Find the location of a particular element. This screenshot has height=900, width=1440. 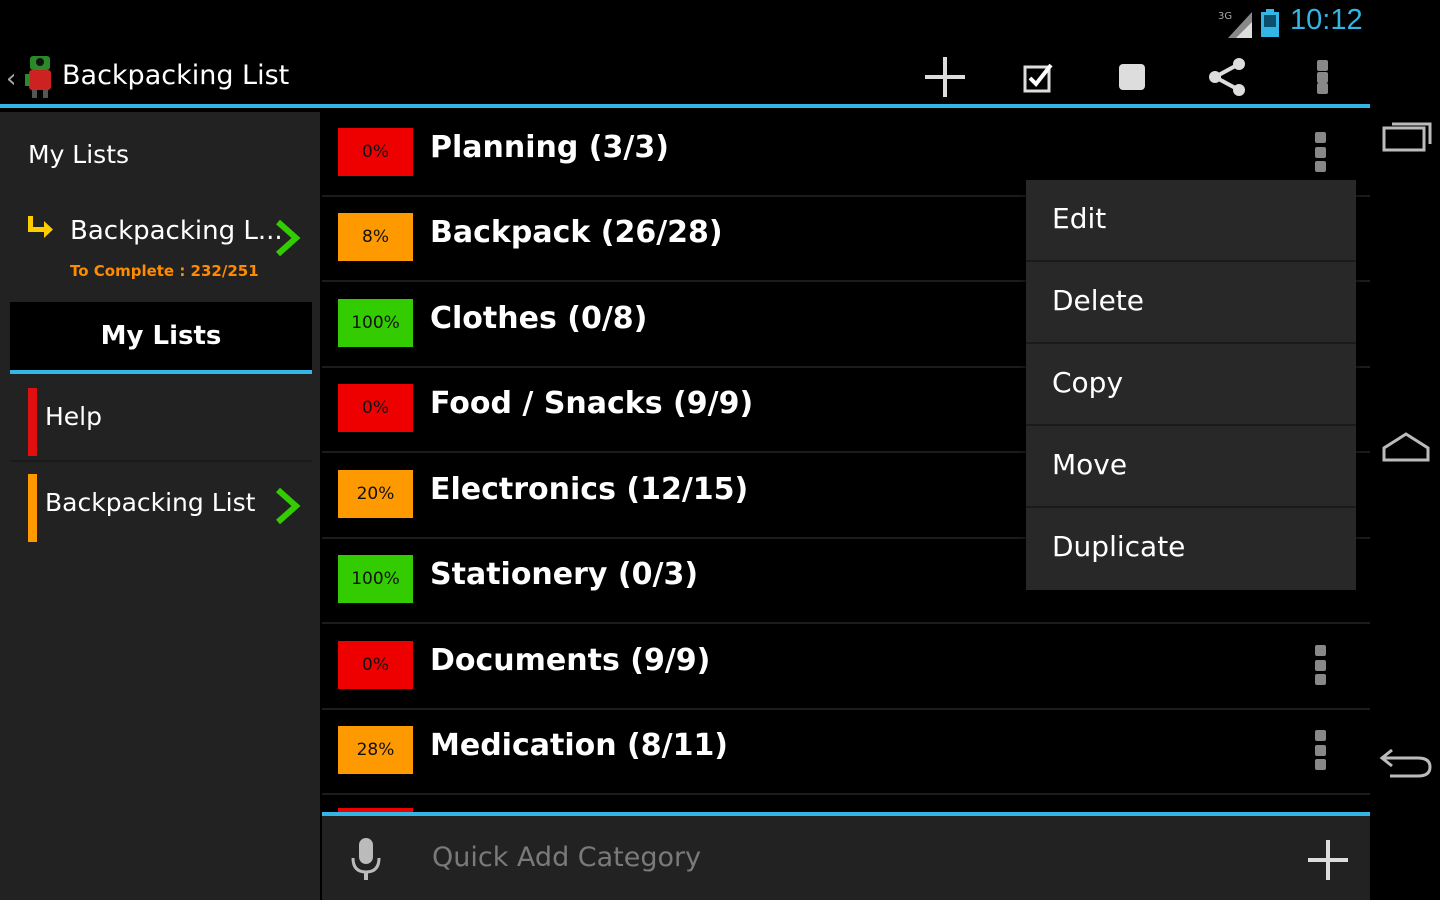

microphone-icon is located at coordinates (366, 860).